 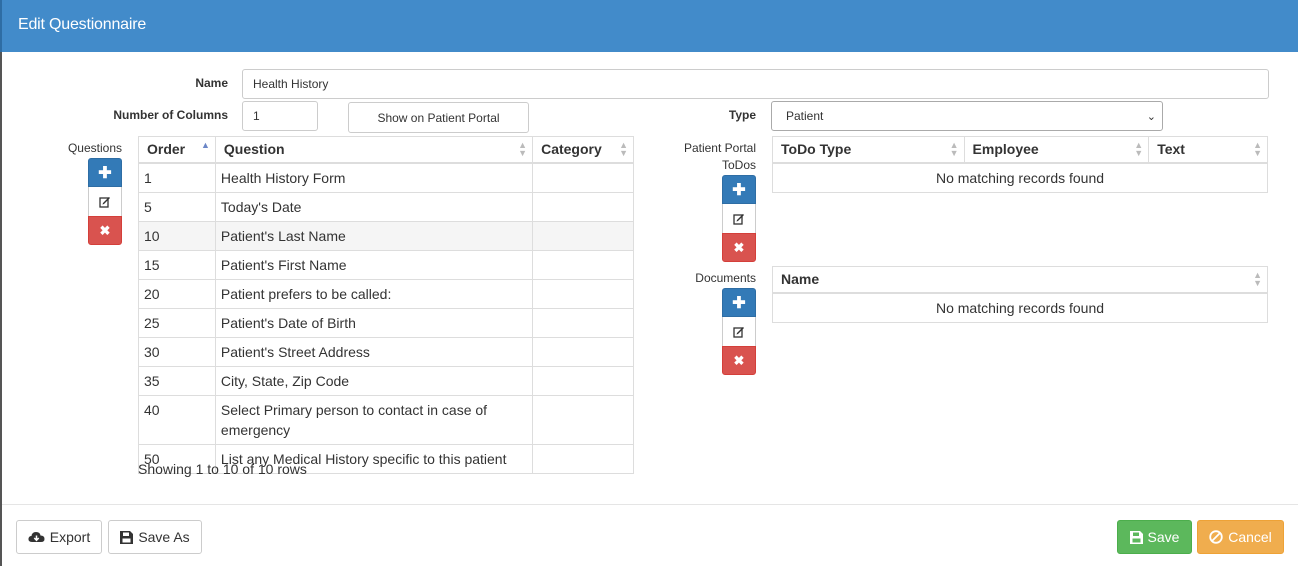 I want to click on cell-question: Patient's Last Name, so click(x=374, y=235).